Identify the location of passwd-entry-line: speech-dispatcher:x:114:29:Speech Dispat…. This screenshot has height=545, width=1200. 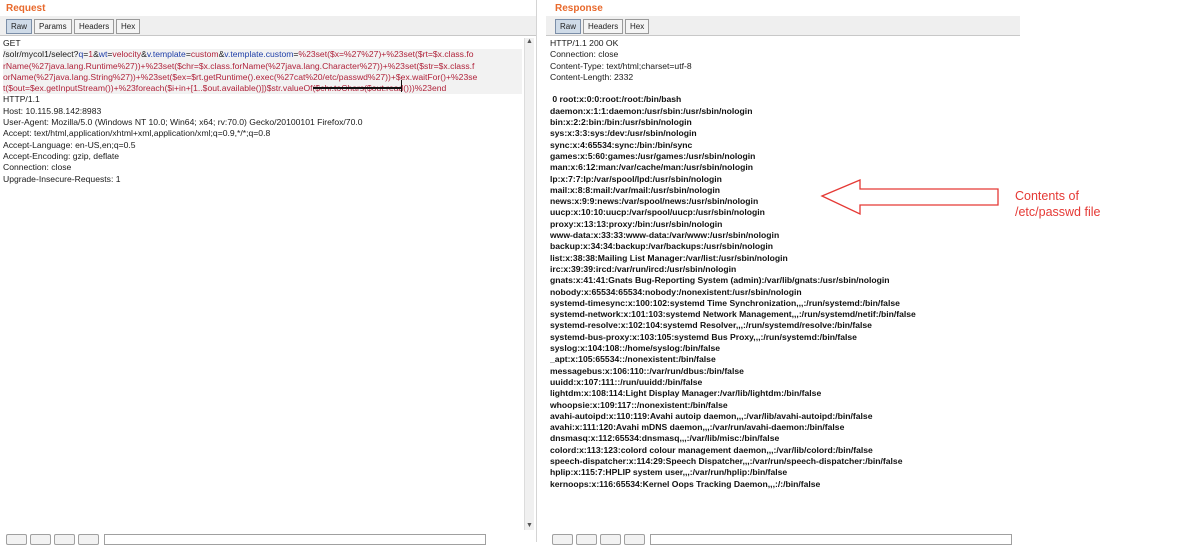
(726, 460).